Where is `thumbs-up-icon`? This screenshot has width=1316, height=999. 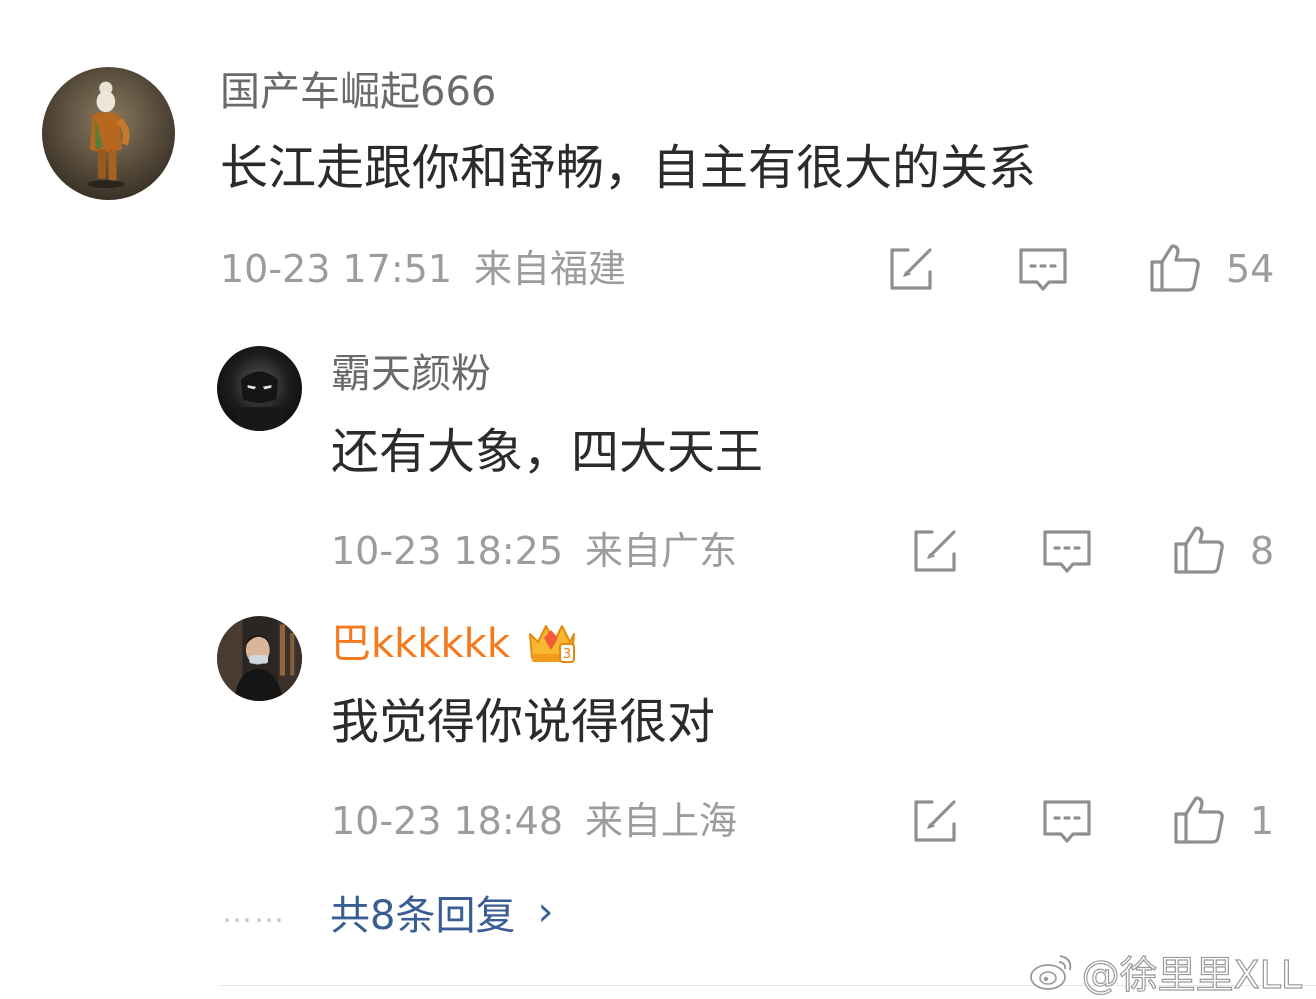 thumbs-up-icon is located at coordinates (1199, 819).